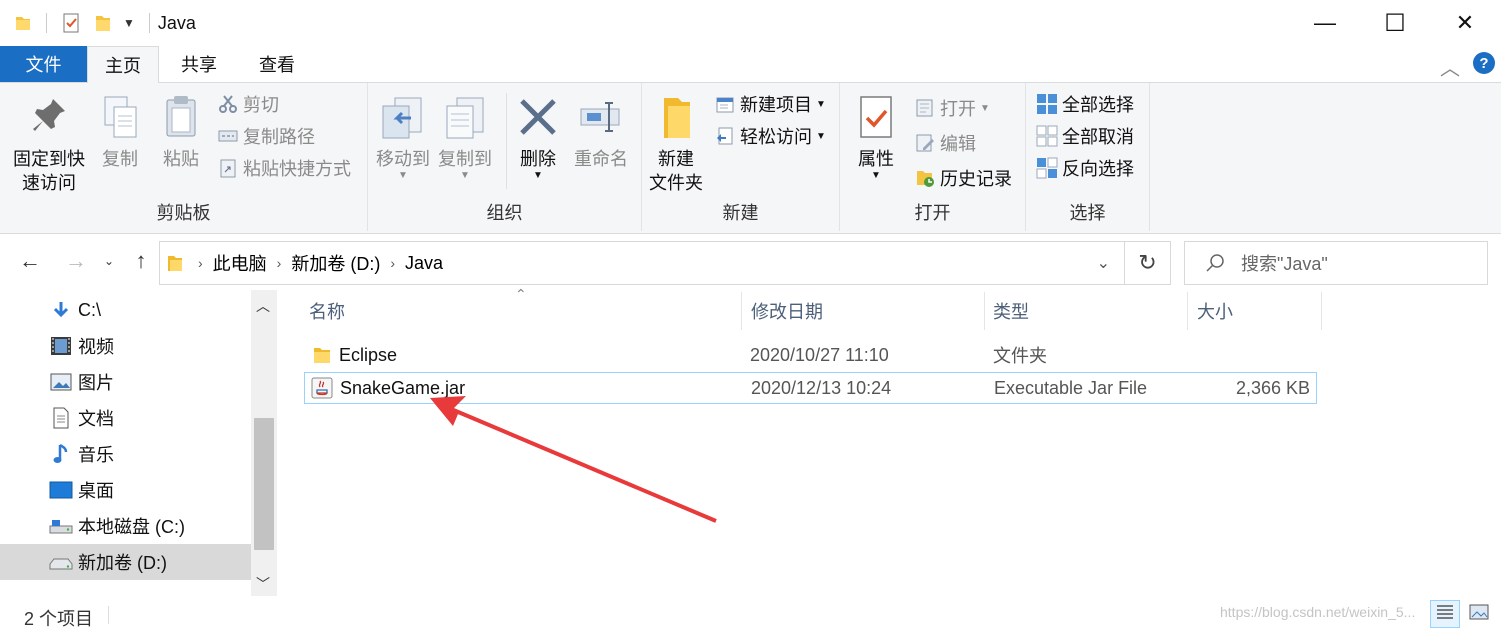 Image resolution: width=1501 pixels, height=634 pixels. I want to click on pin-label-line2: 速访问, so click(49, 183).